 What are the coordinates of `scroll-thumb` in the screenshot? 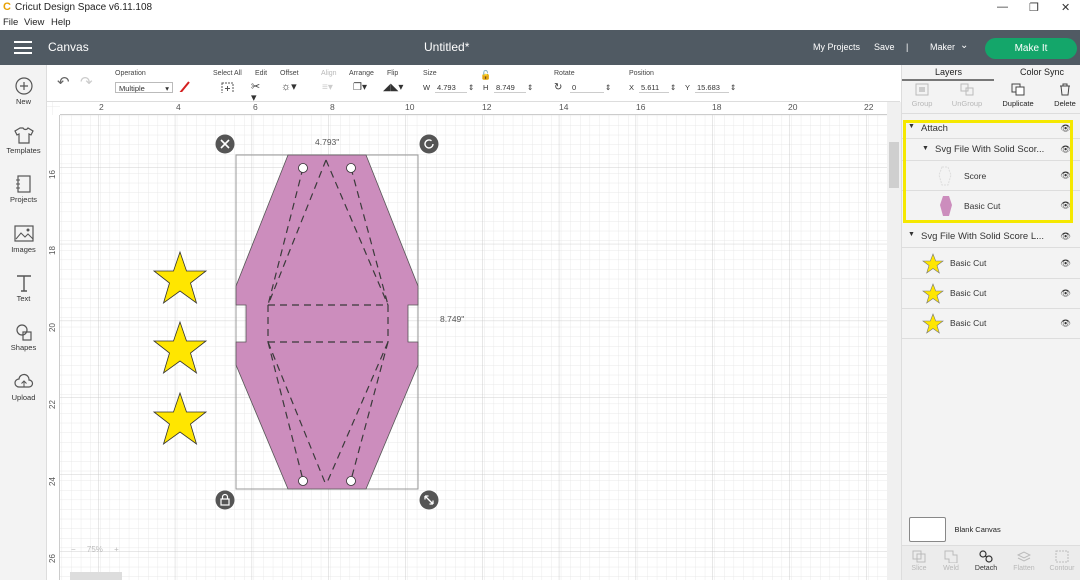 It's located at (894, 165).